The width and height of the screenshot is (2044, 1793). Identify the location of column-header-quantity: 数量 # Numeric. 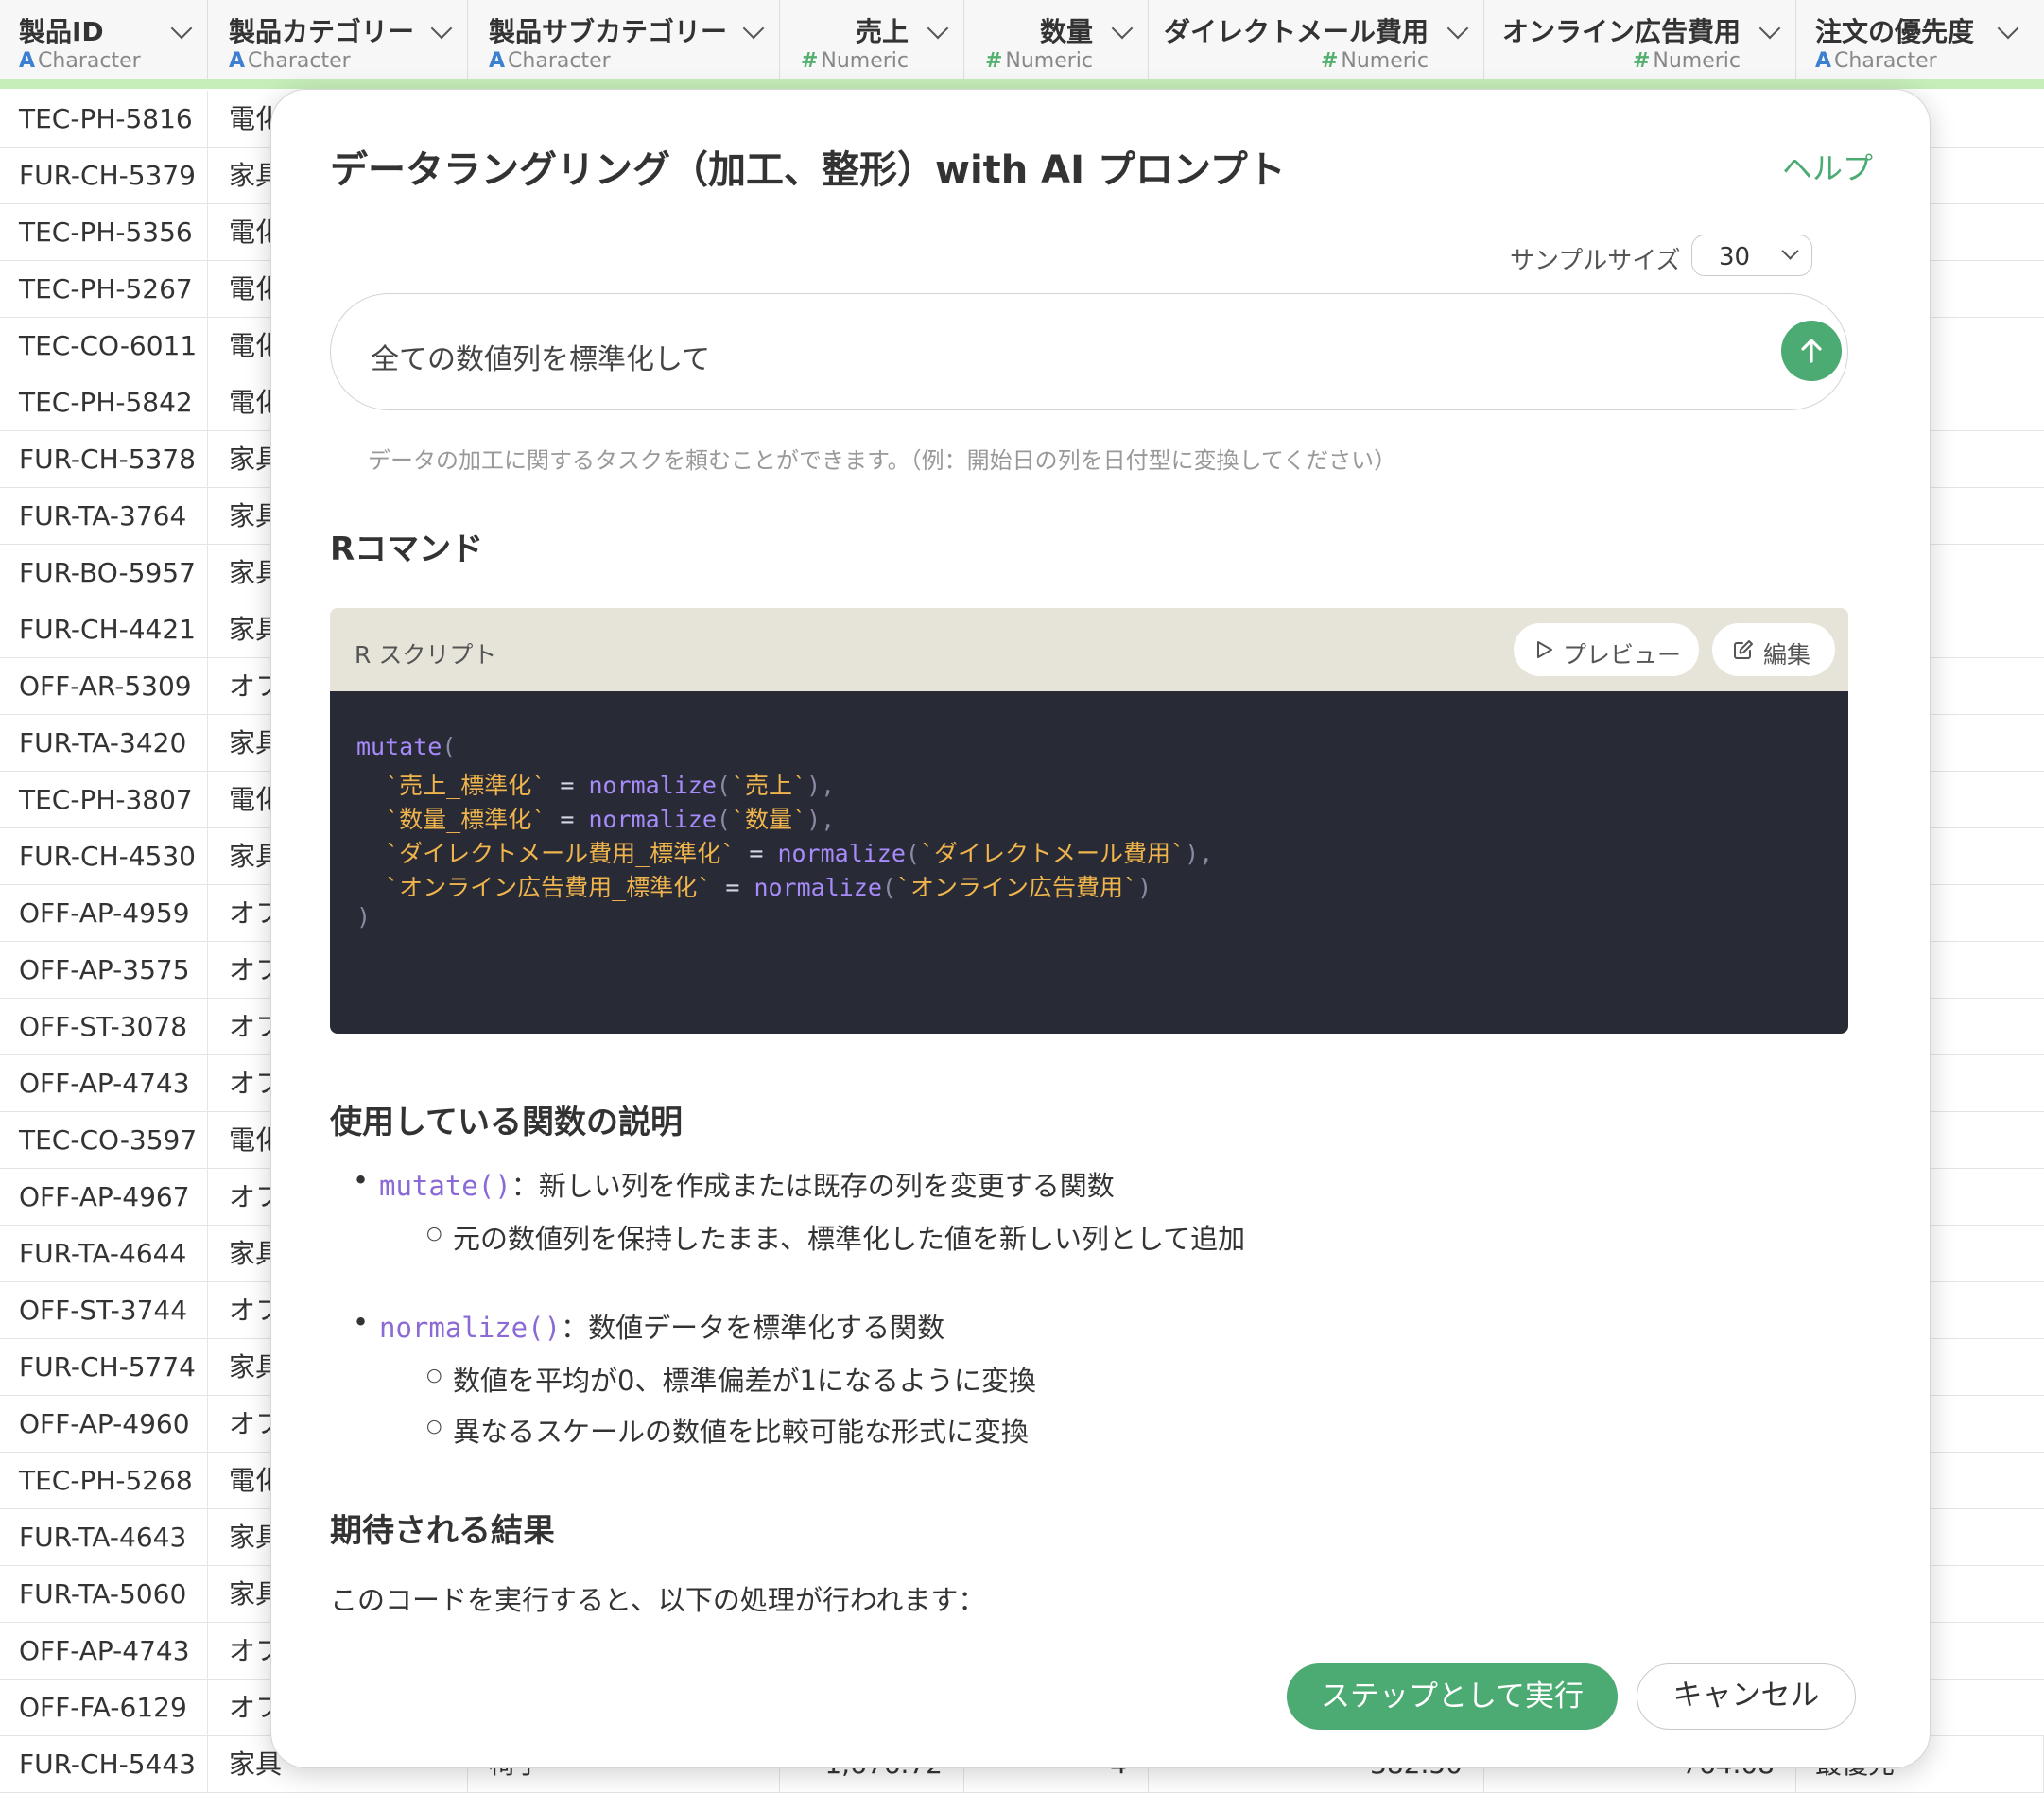
(1056, 39).